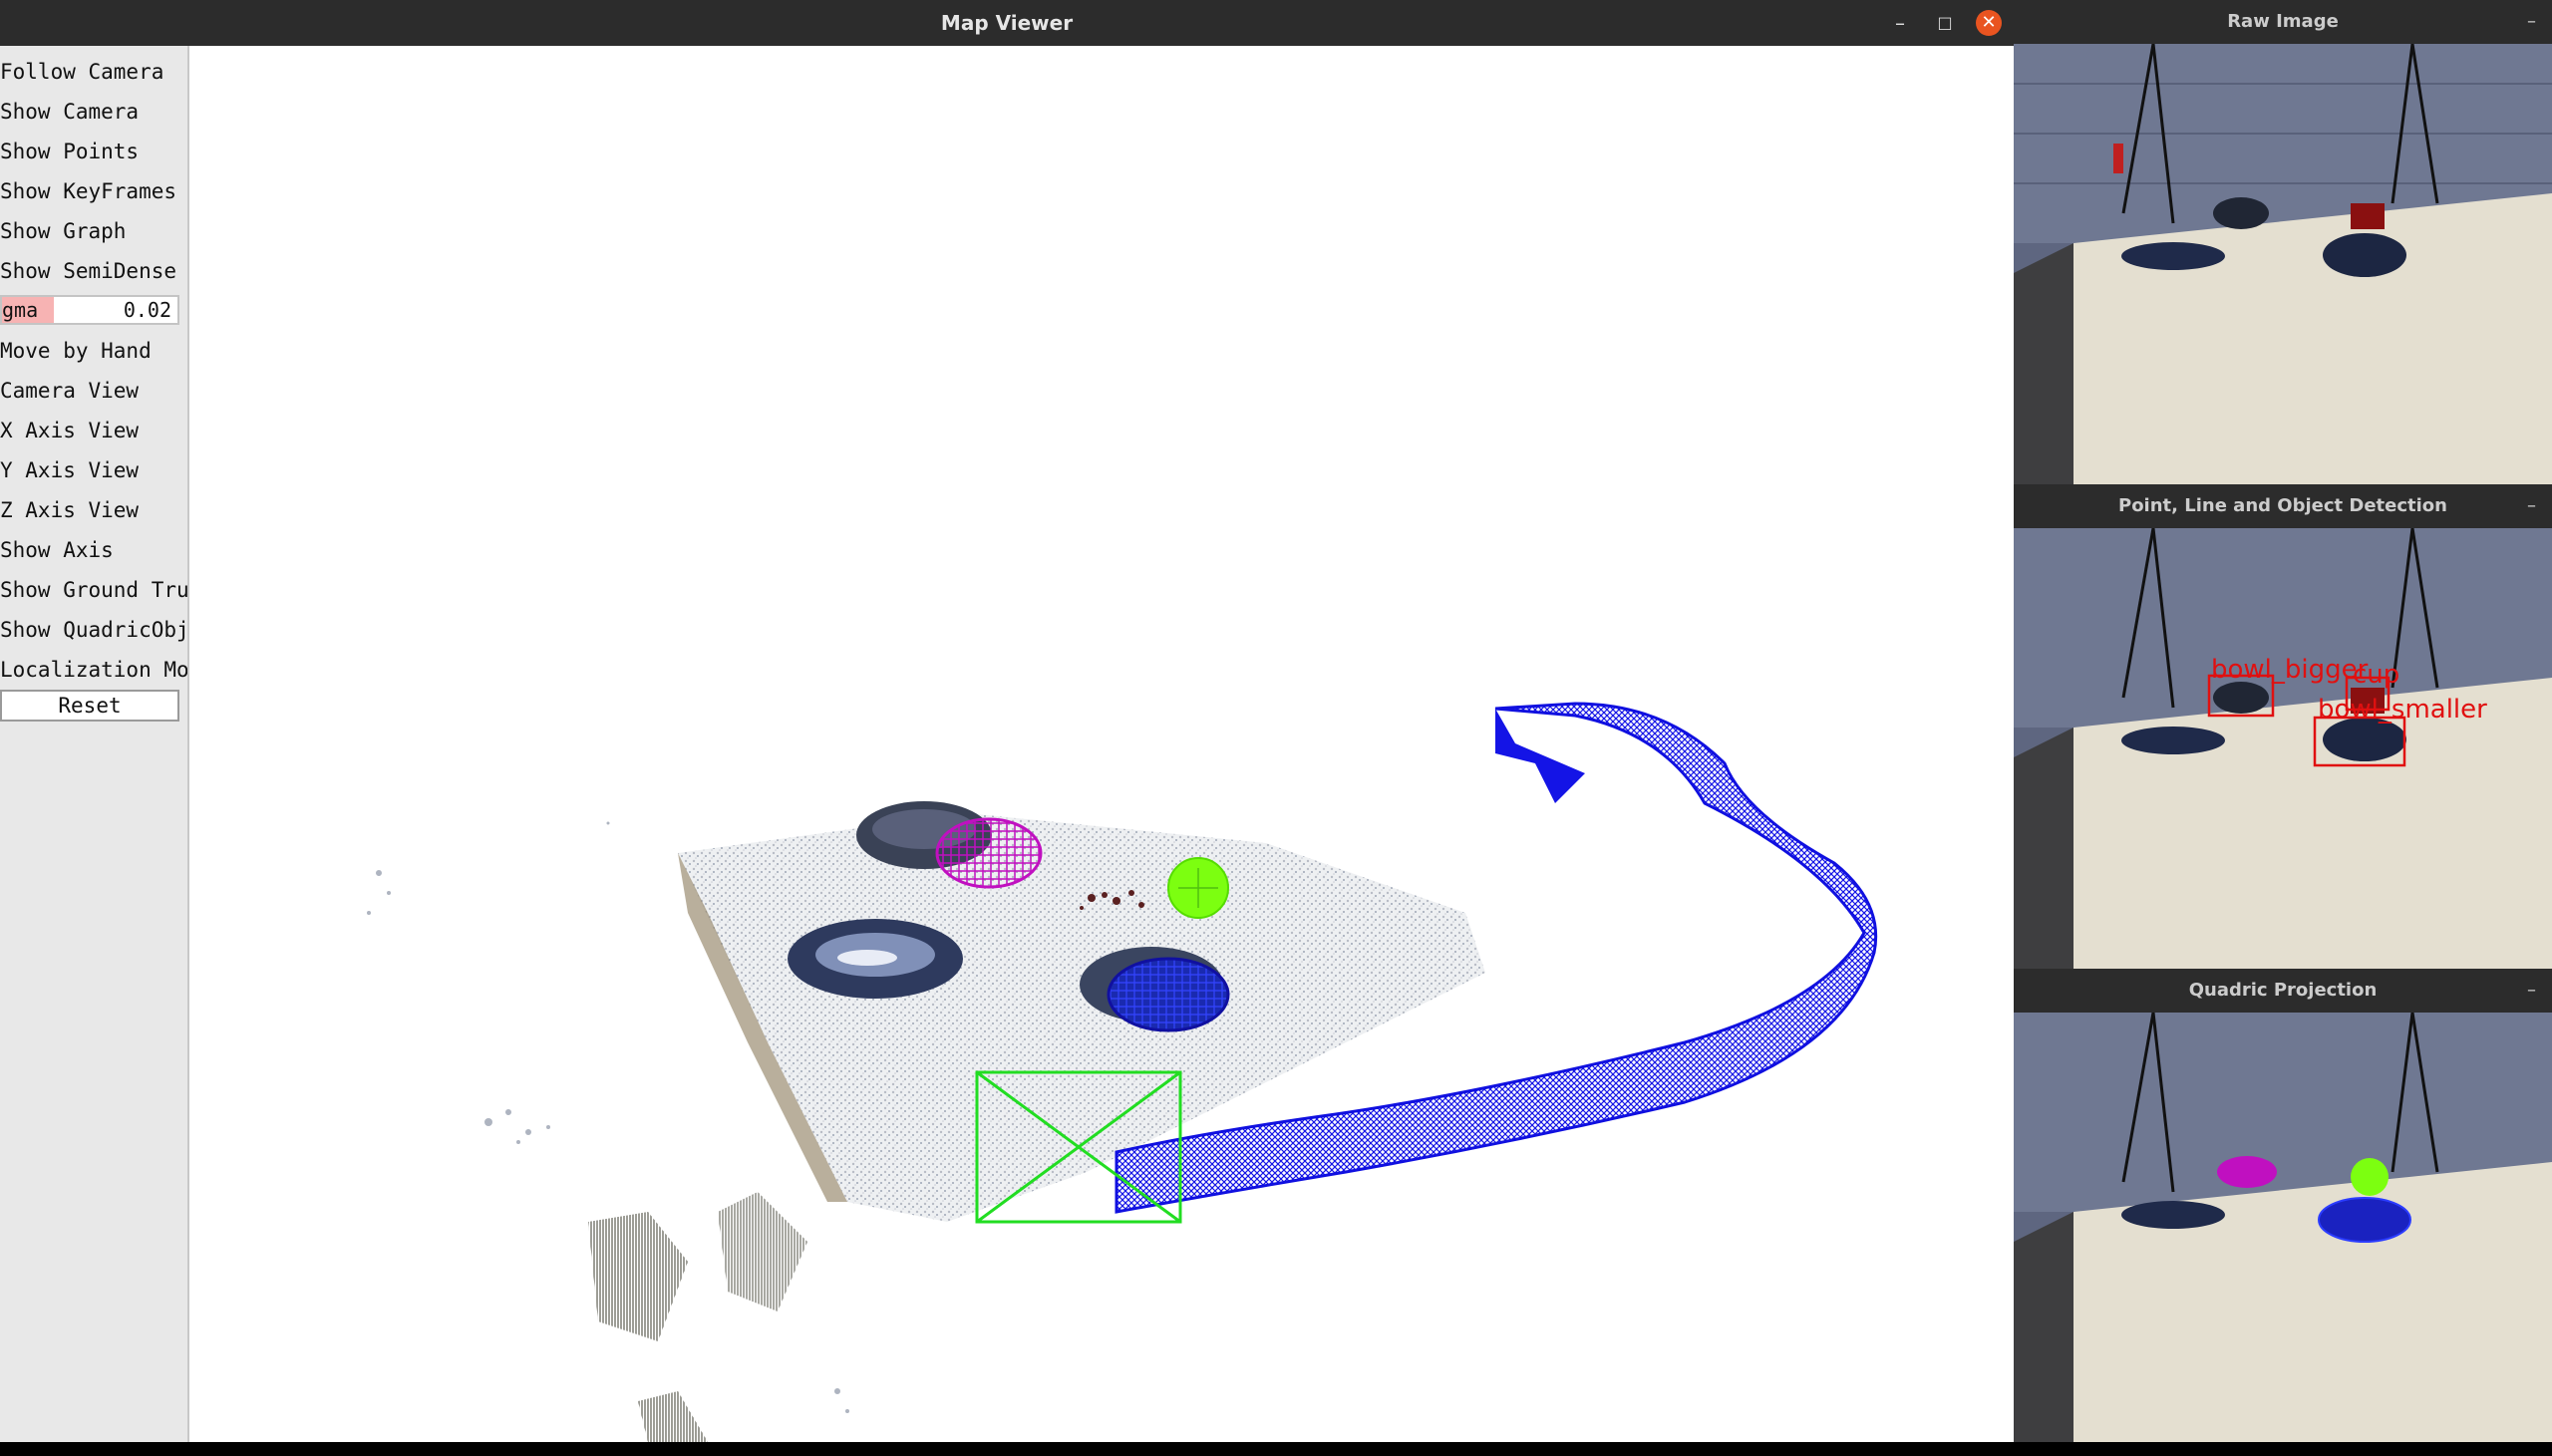  Describe the element at coordinates (147, 310) in the screenshot. I see `sigma-value: 0.02` at that location.